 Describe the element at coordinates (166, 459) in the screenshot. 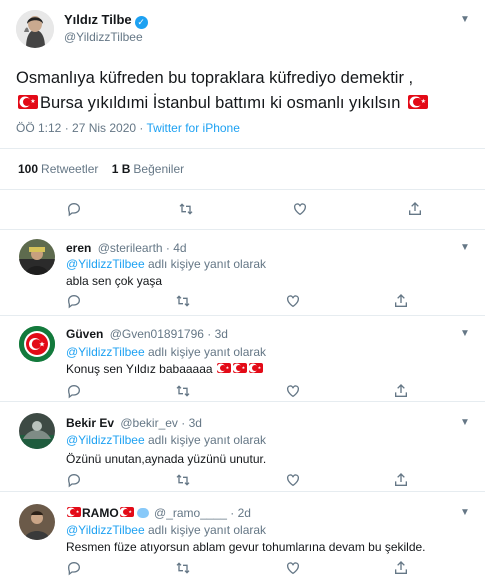

I see `reply-text: Özünü unutan,aynada yüzünü unutur.` at that location.